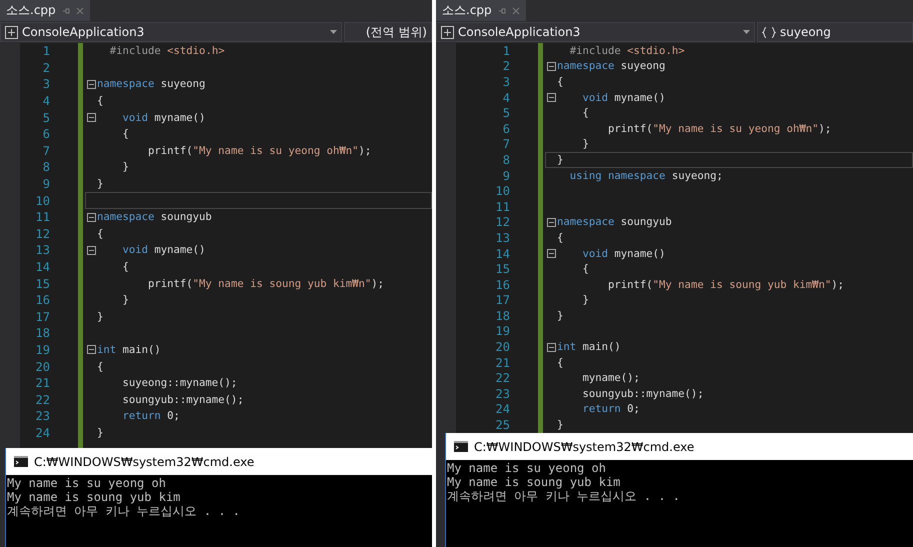  I want to click on code-line: suyeong::myname();, so click(180, 383).